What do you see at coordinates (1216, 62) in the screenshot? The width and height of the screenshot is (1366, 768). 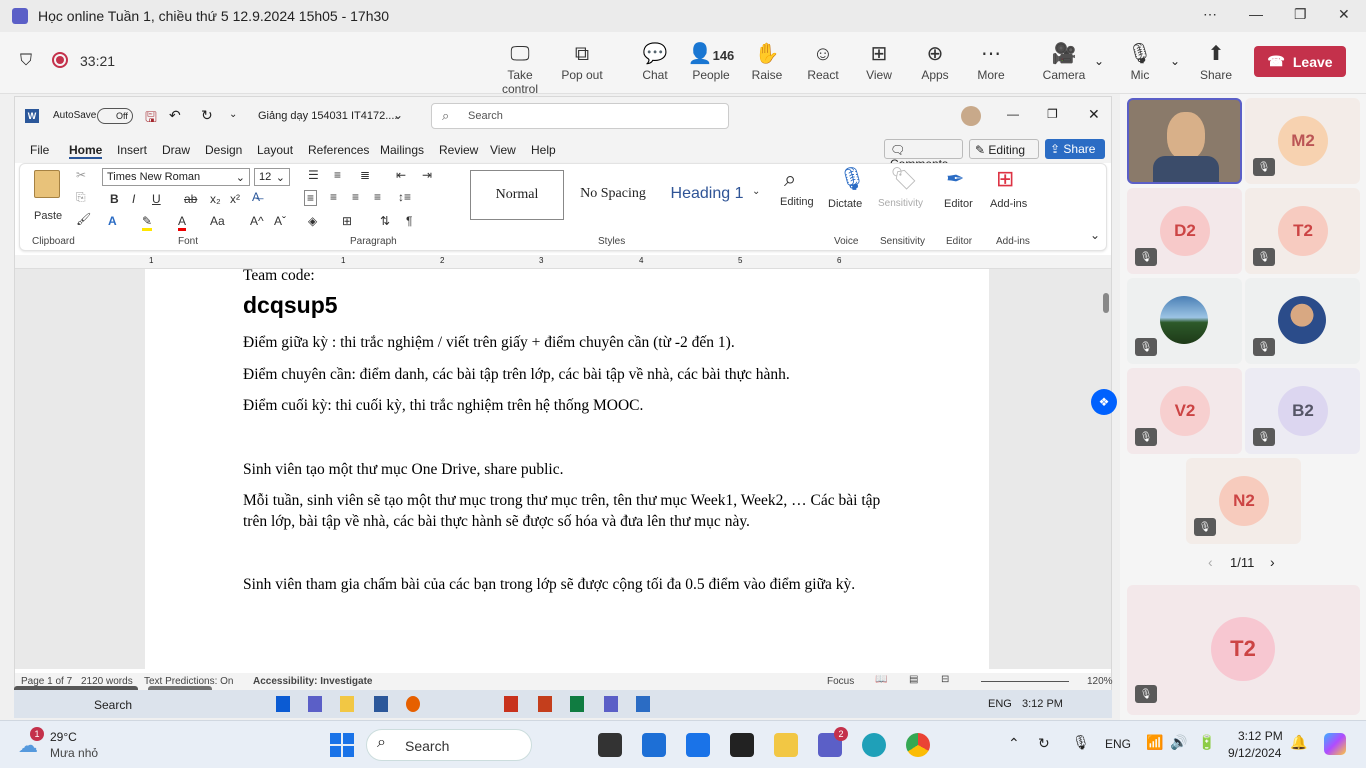 I see `share-button: ⬆ Share` at bounding box center [1216, 62].